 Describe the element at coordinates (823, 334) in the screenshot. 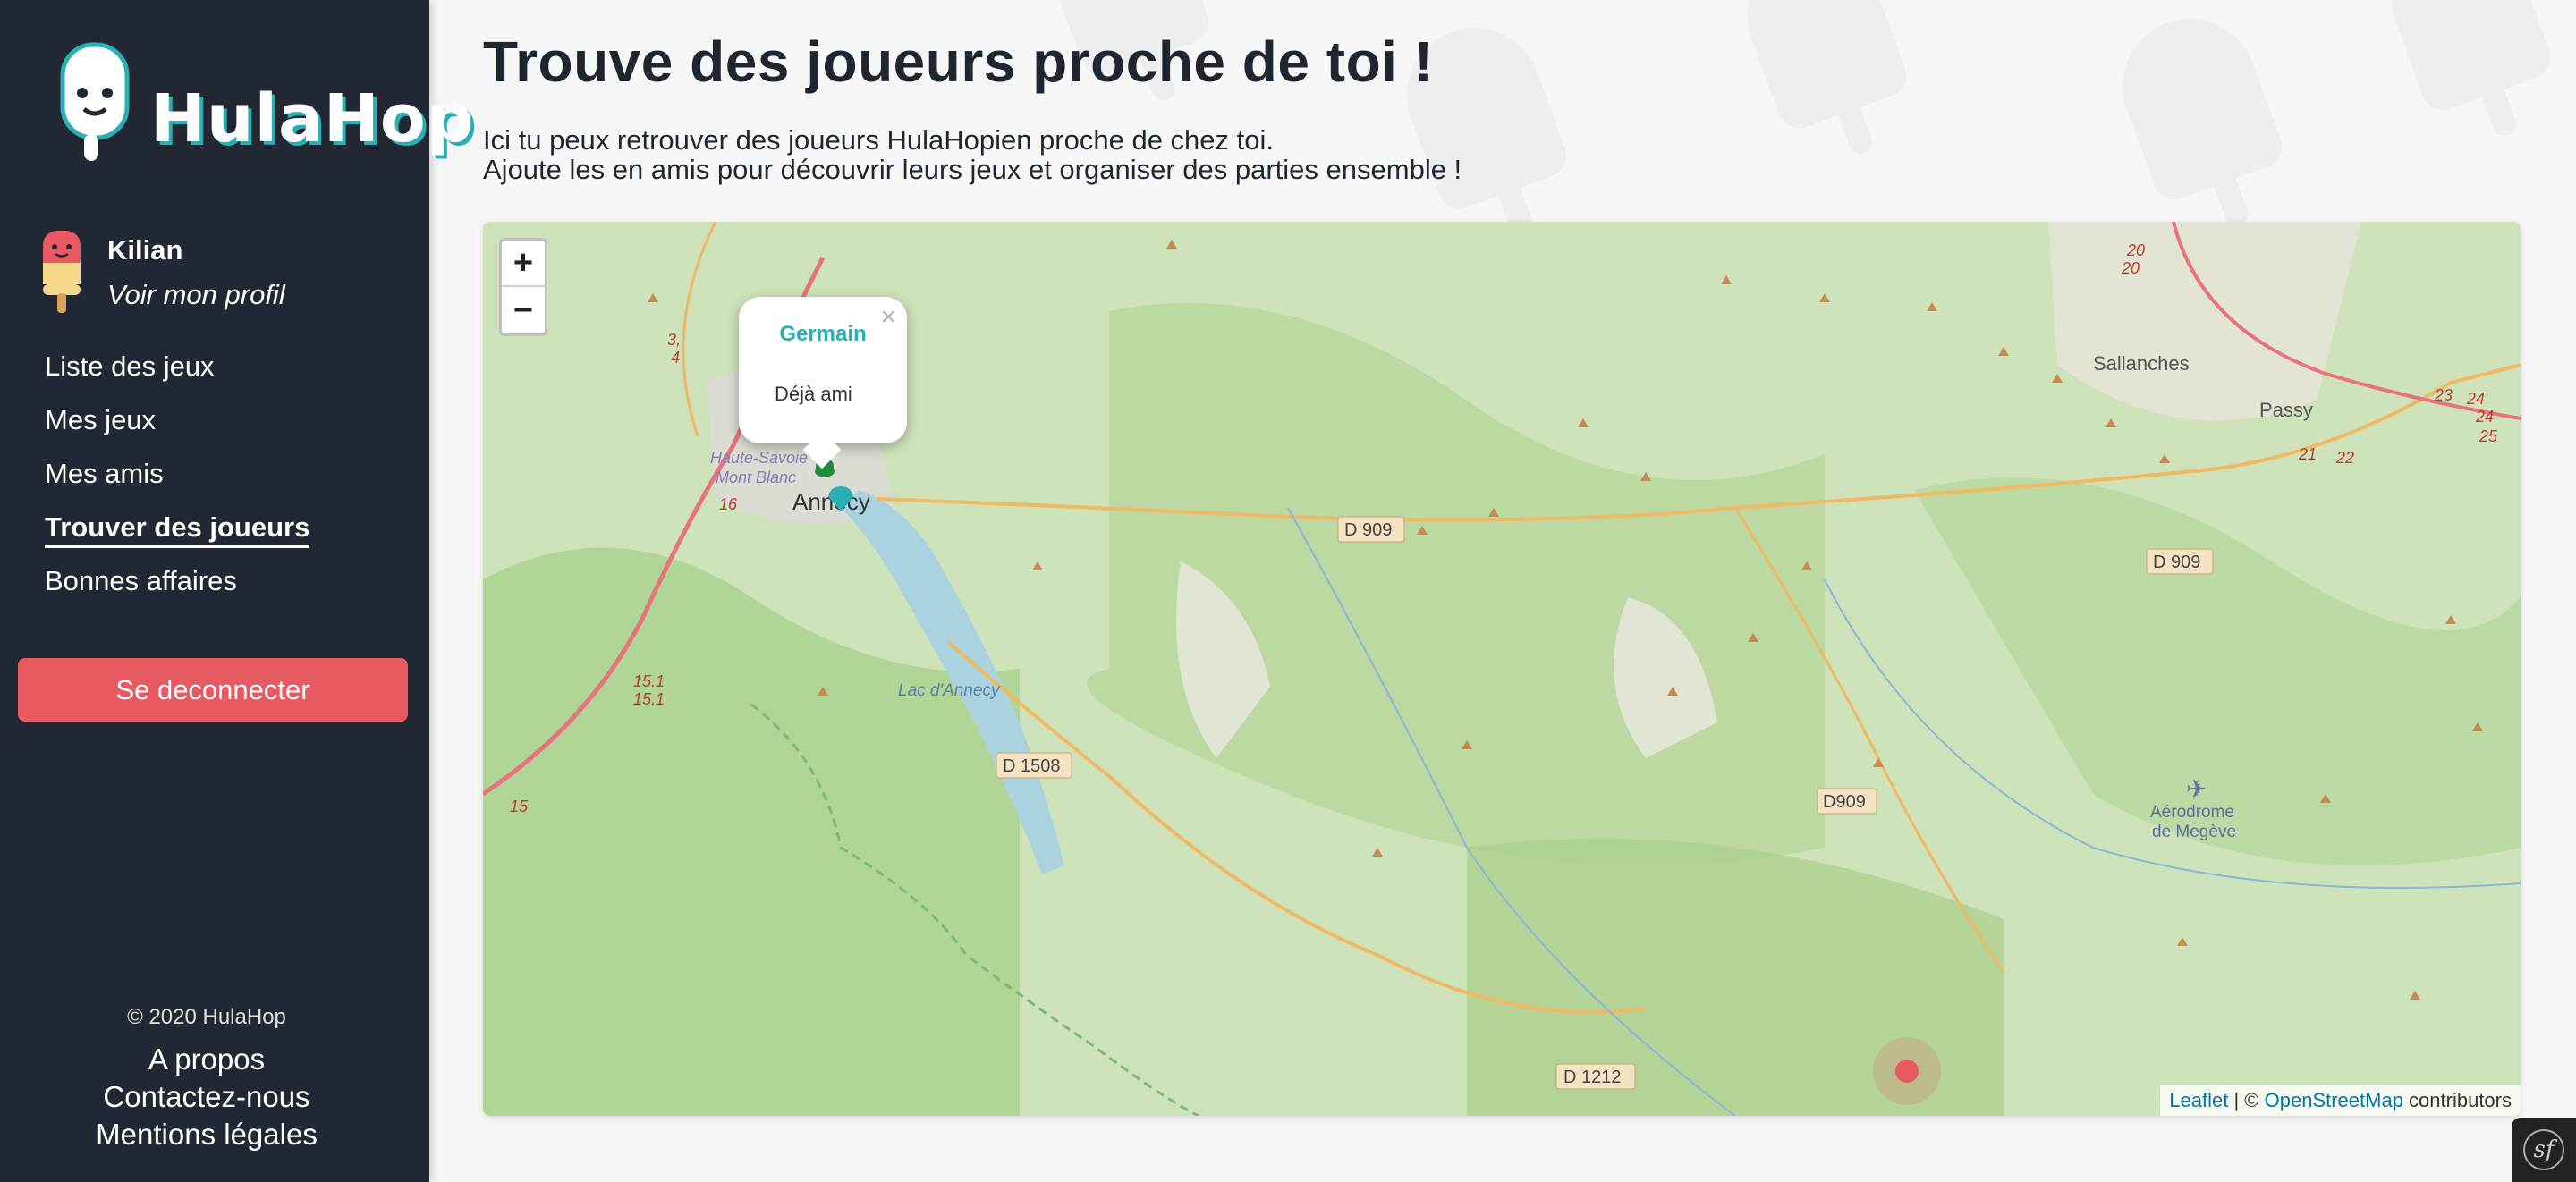

I see `popup-player-name: Germain` at that location.